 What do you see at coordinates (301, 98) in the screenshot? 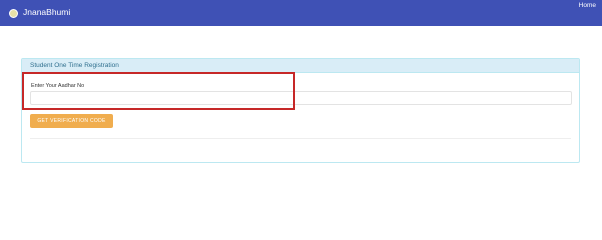
I see `aadhar-input` at bounding box center [301, 98].